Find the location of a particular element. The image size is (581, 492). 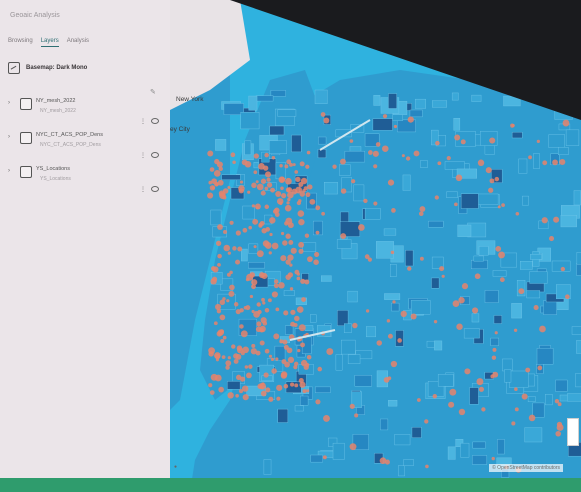

basemap-label: Basemap: Dark Mono is located at coordinates (57, 68).